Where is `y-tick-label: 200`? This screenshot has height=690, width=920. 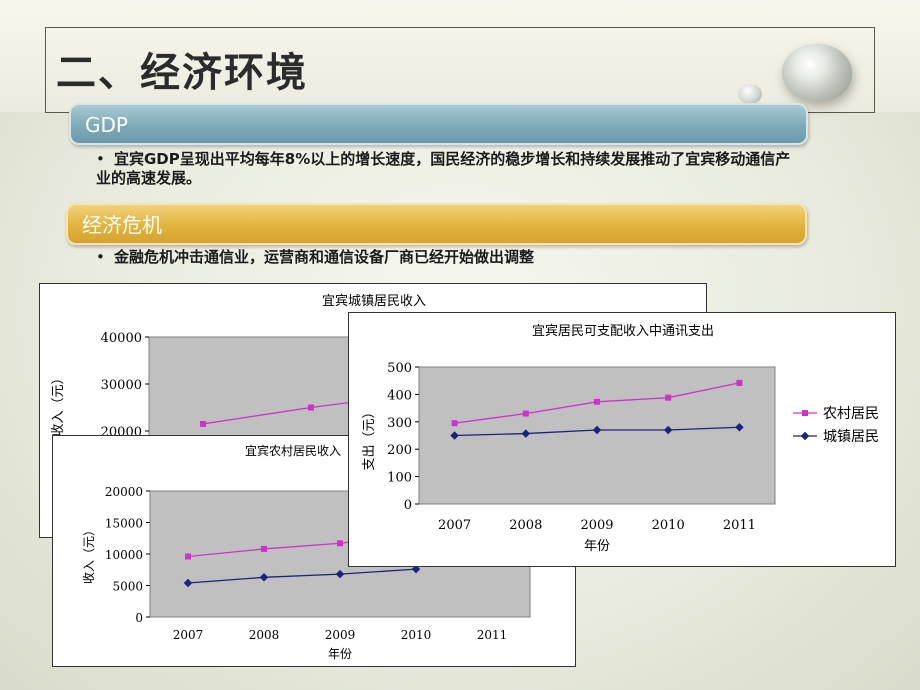 y-tick-label: 200 is located at coordinates (399, 450).